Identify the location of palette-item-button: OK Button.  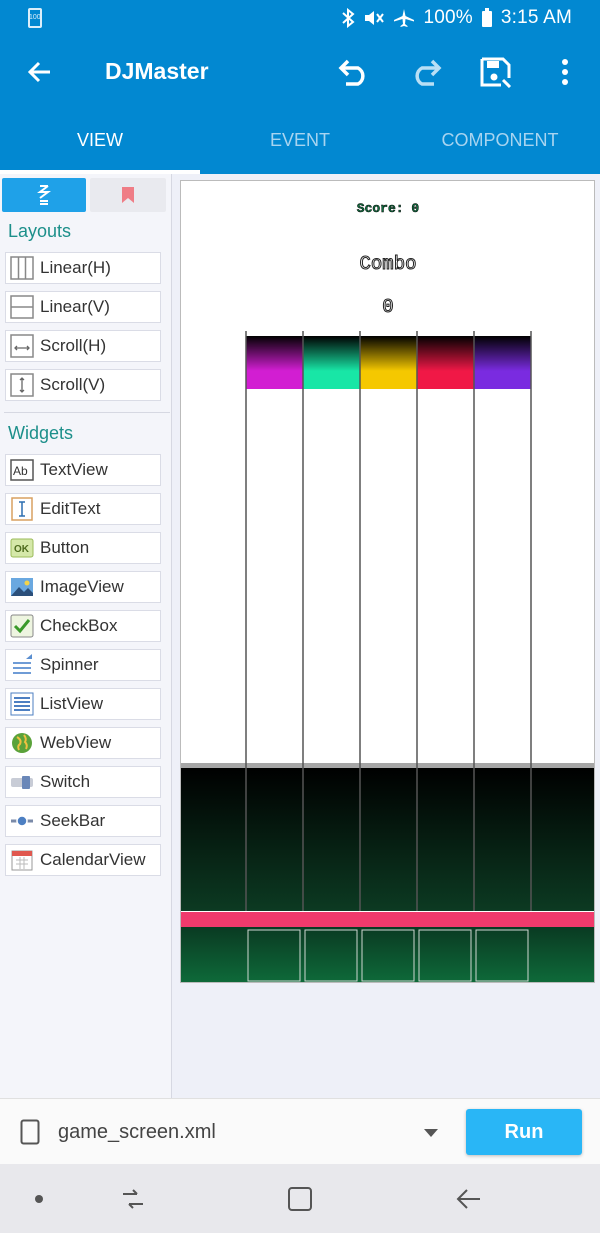
(83, 548).